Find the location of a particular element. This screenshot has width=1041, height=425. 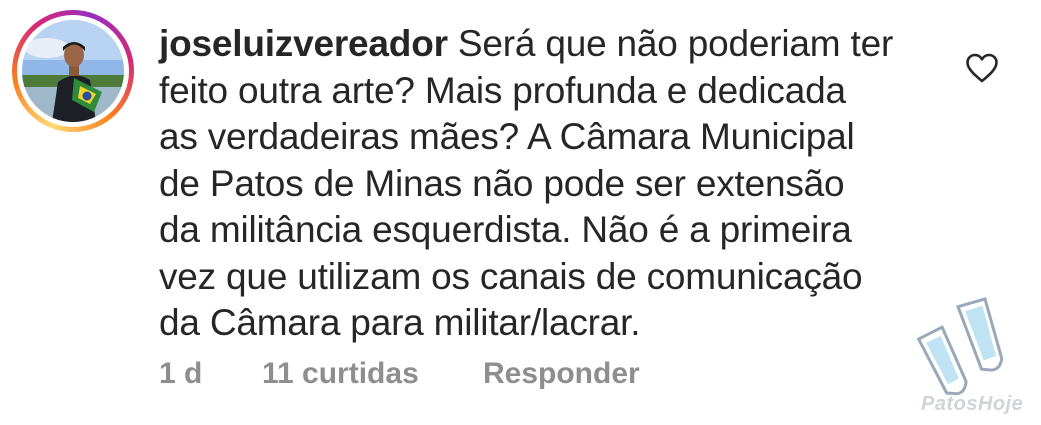

avatar is located at coordinates (73, 71).